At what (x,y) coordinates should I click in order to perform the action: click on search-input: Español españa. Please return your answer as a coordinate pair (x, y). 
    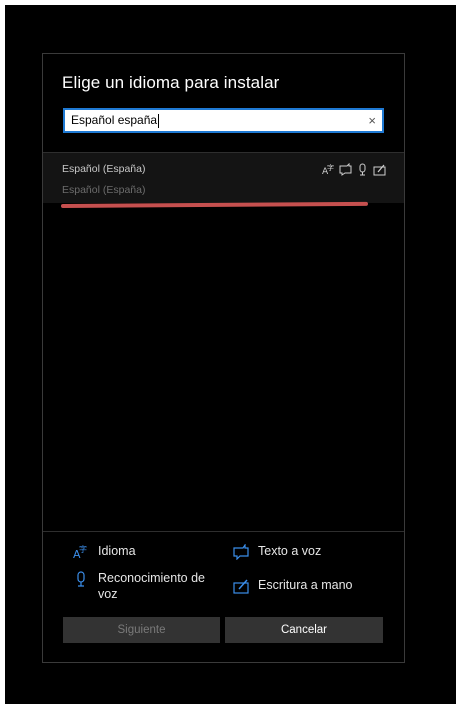
    Looking at the image, I should click on (115, 120).